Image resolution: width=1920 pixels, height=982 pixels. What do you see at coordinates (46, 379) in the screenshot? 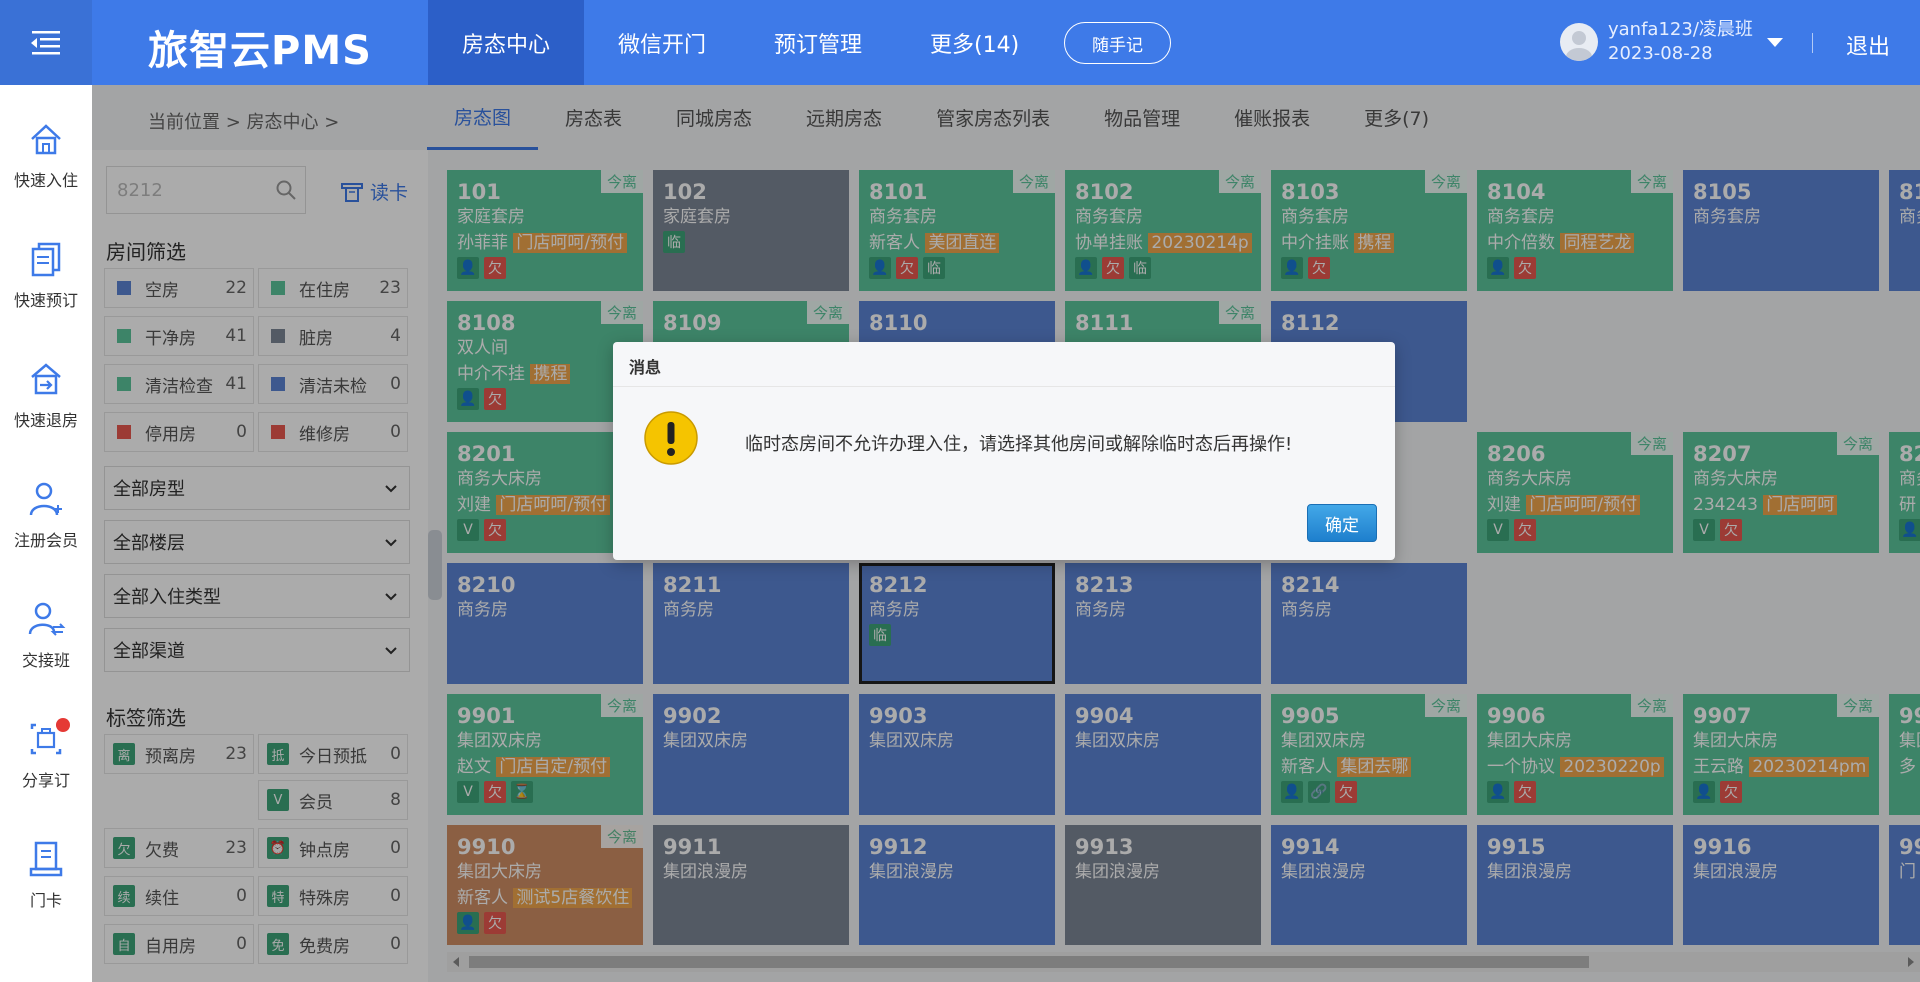
I see `home-exit-icon` at bounding box center [46, 379].